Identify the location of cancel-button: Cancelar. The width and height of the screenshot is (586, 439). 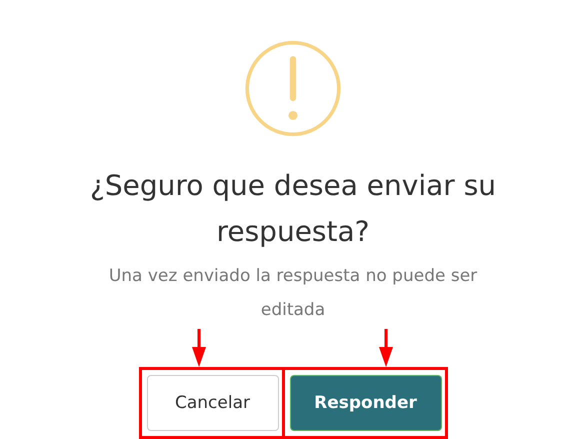
(212, 403).